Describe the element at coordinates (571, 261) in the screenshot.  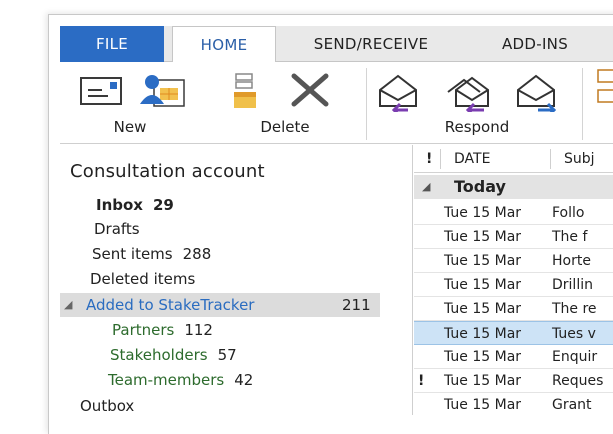
I see `message-subject: Horte` at that location.